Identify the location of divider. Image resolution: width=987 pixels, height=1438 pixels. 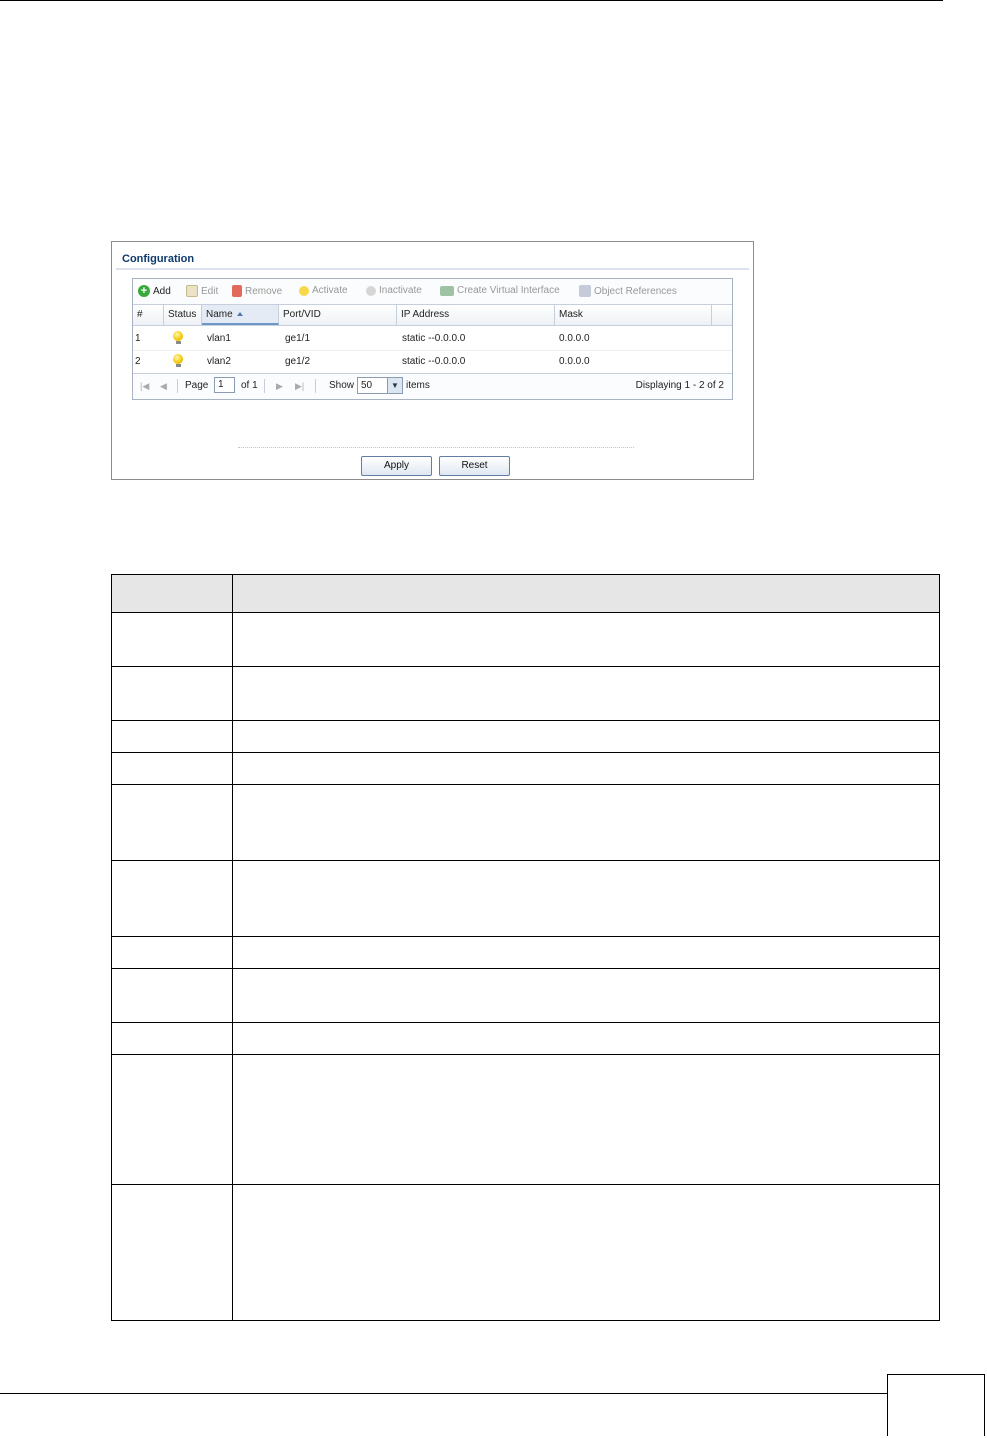
(436, 447).